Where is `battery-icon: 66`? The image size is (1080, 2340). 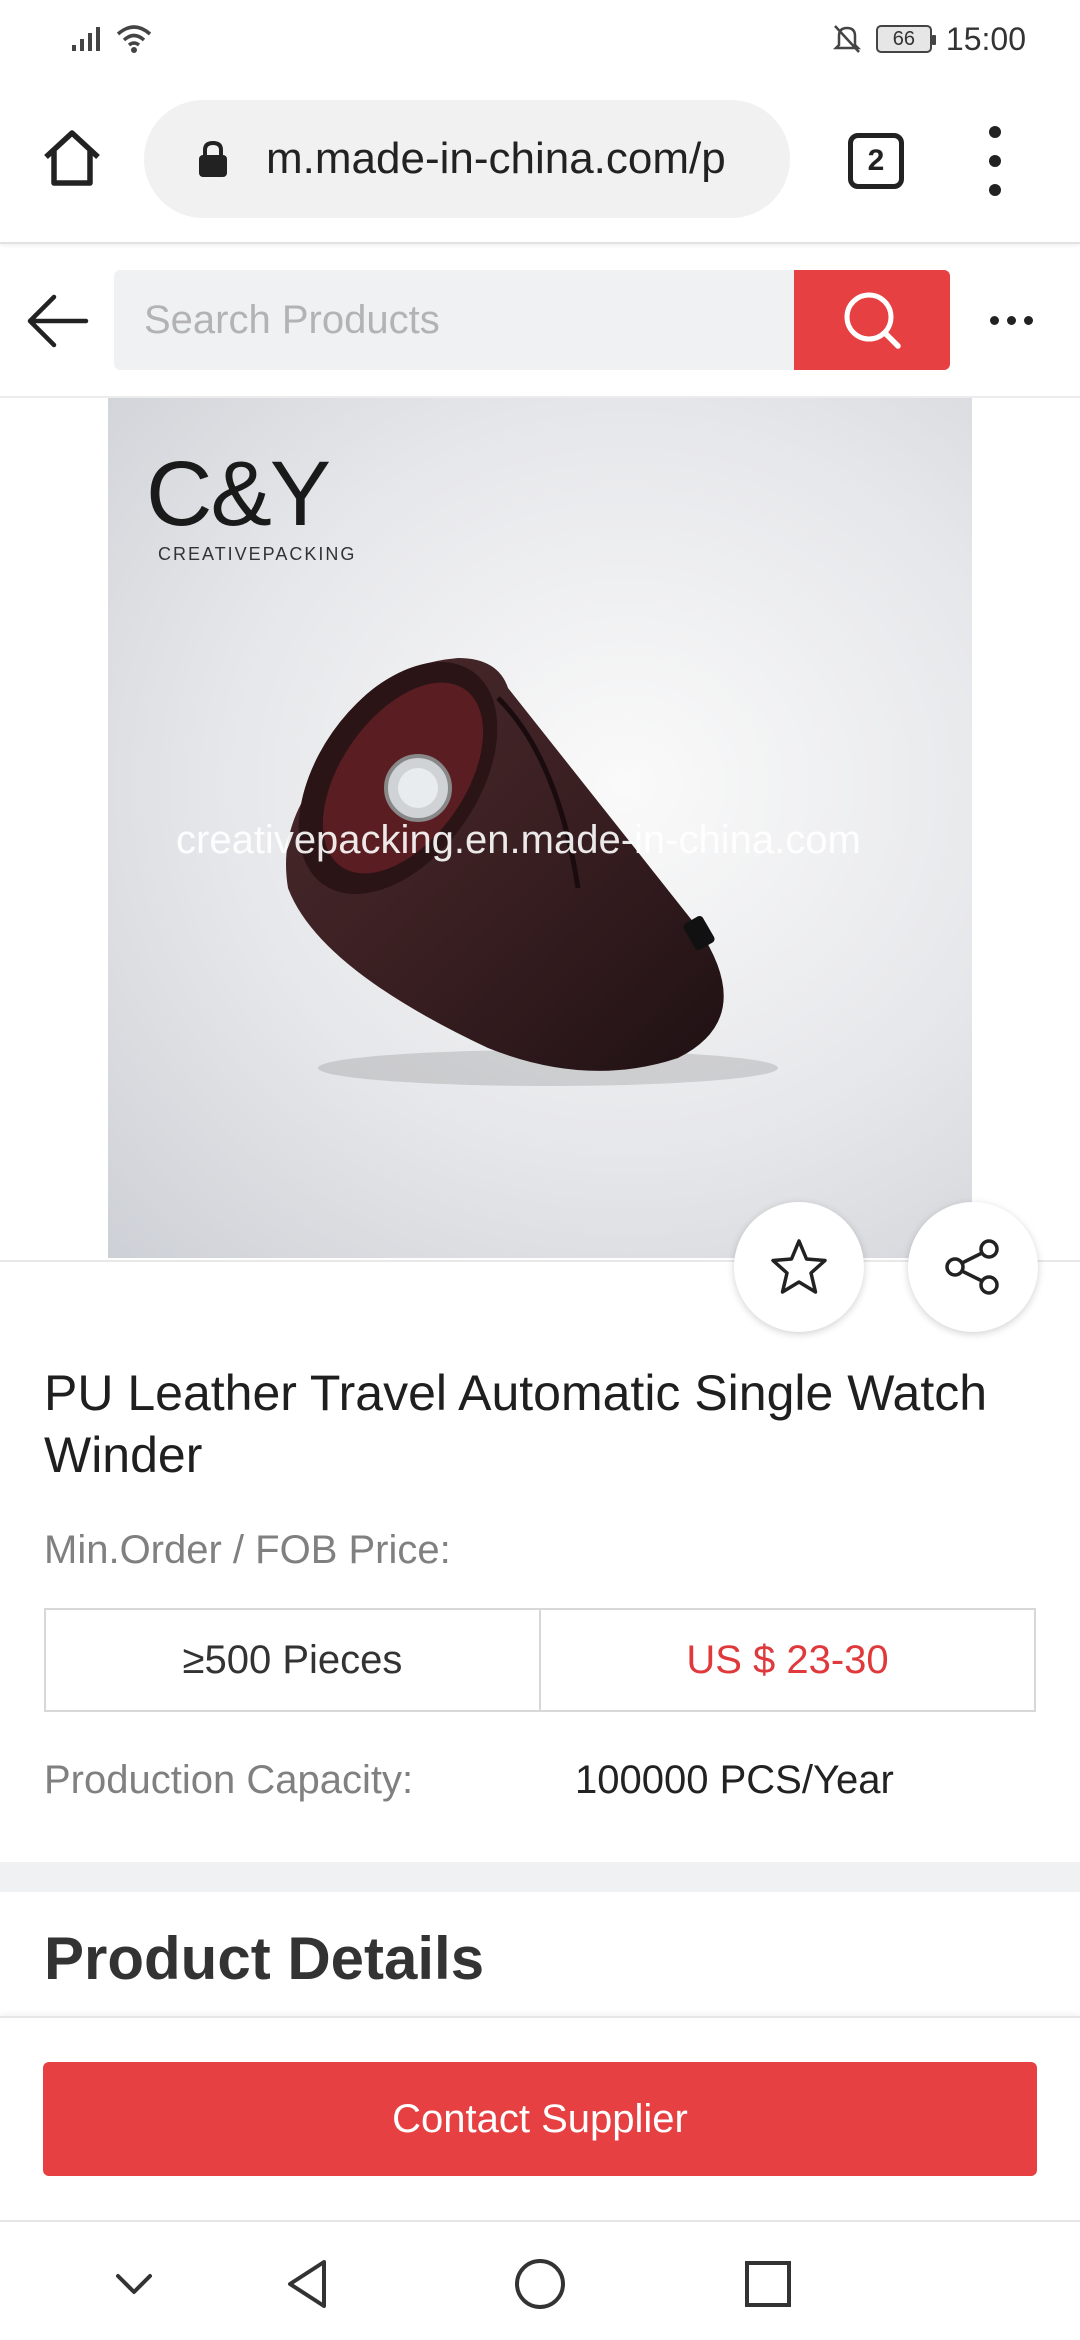 battery-icon: 66 is located at coordinates (905, 39).